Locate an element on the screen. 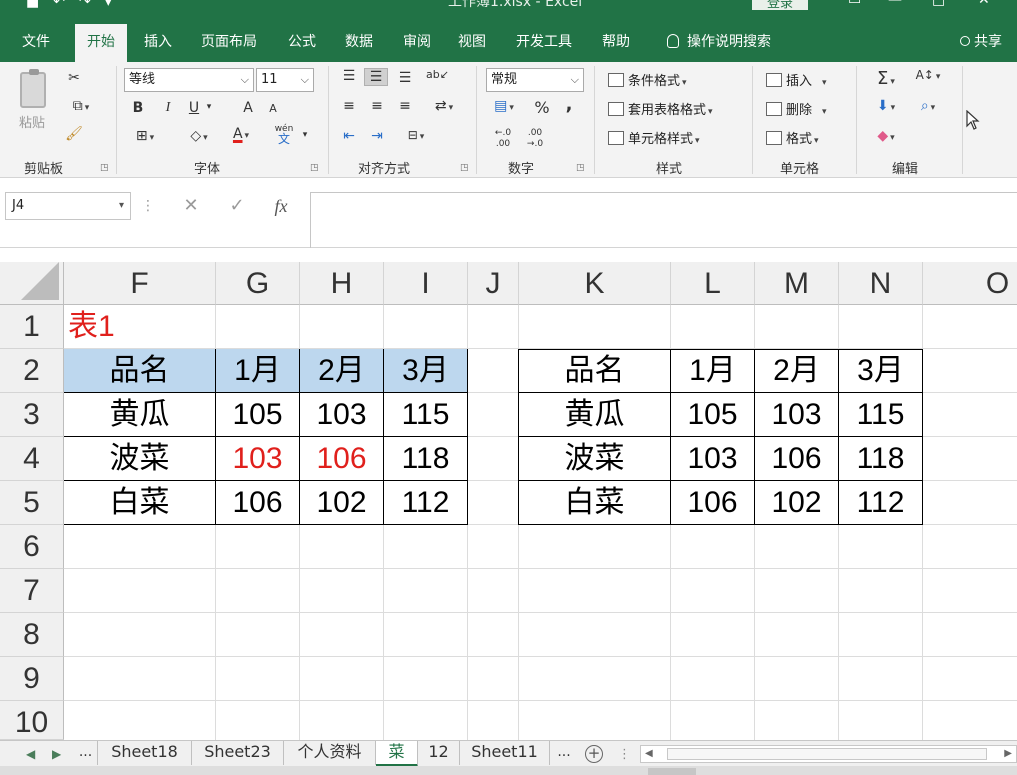 The height and width of the screenshot is (775, 1017). align-center-icon: ≡ is located at coordinates (377, 106).